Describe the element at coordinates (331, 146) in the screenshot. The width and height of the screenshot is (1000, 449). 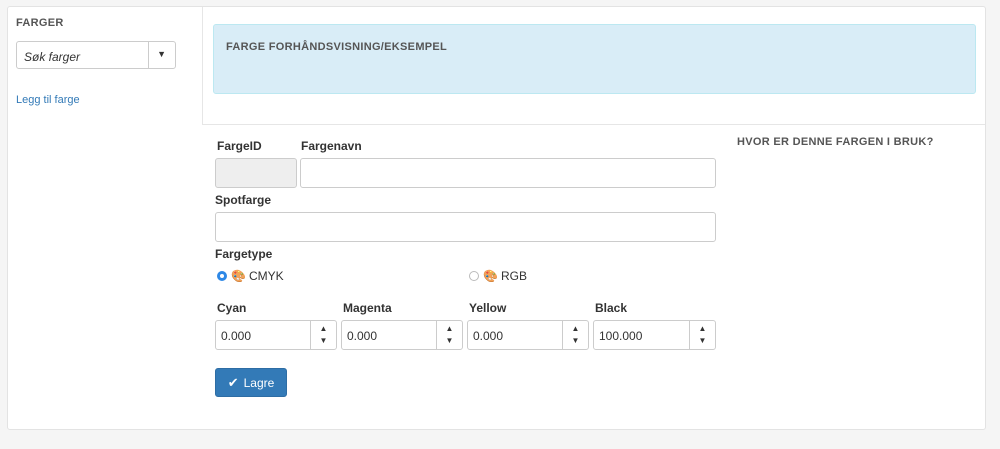
I see `color-name-label: Fargenavn` at that location.